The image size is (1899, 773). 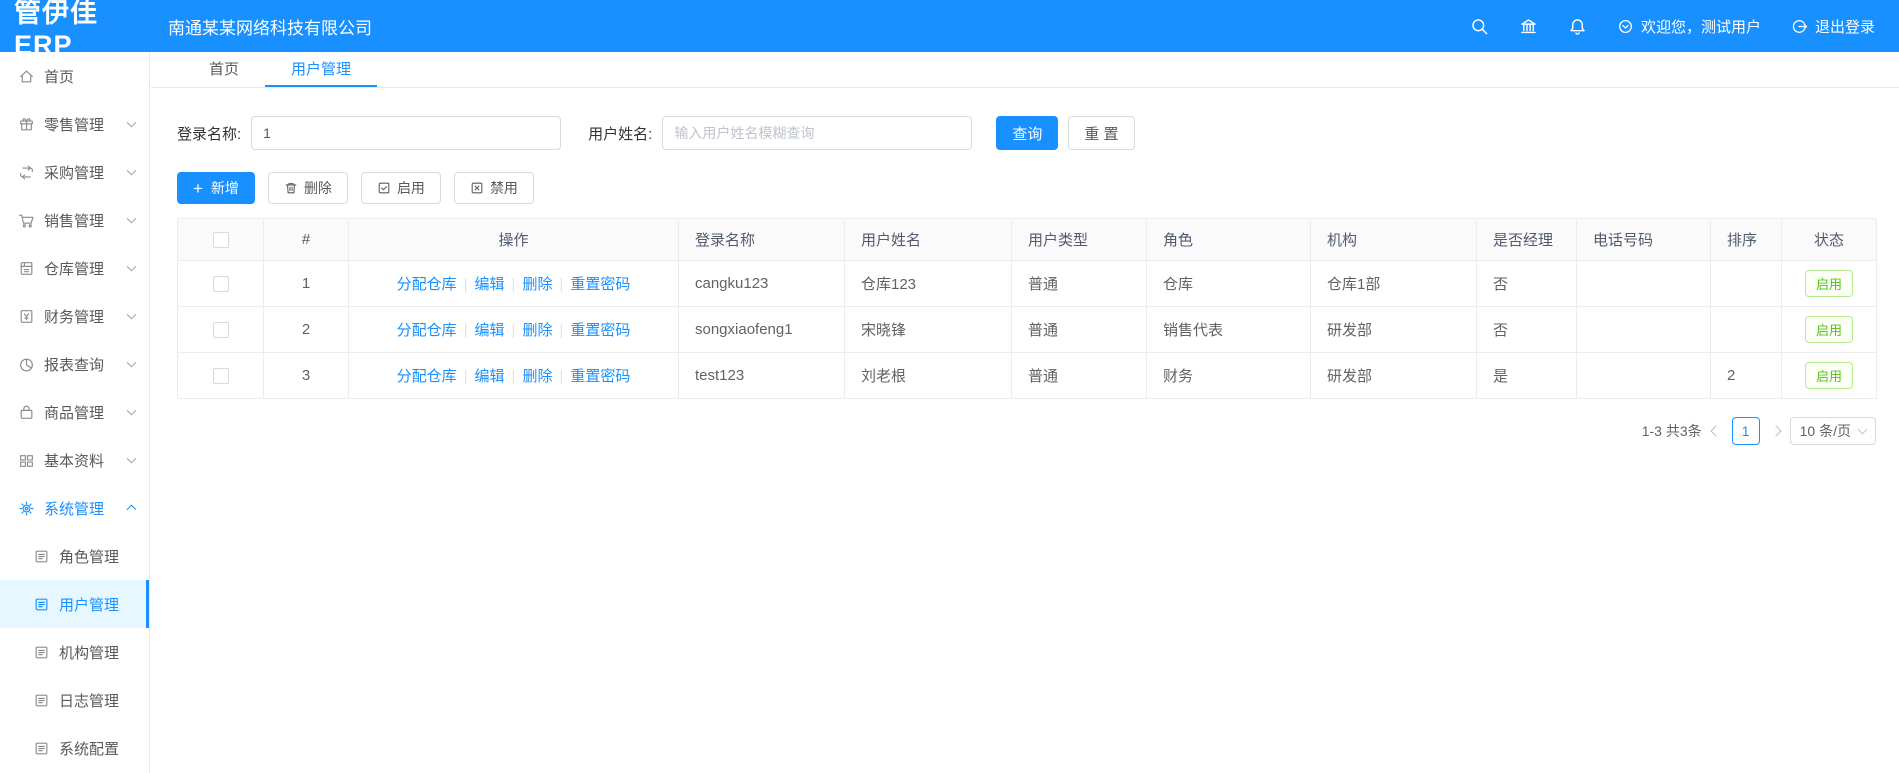 I want to click on sidebar-item-label: 机构管理, so click(x=89, y=653).